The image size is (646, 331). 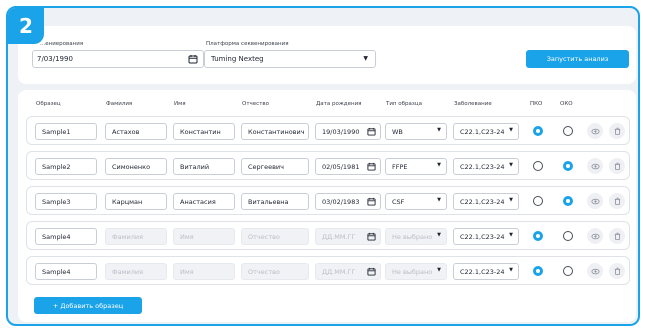 What do you see at coordinates (127, 201) in the screenshot?
I see `last-value: Карцман` at bounding box center [127, 201].